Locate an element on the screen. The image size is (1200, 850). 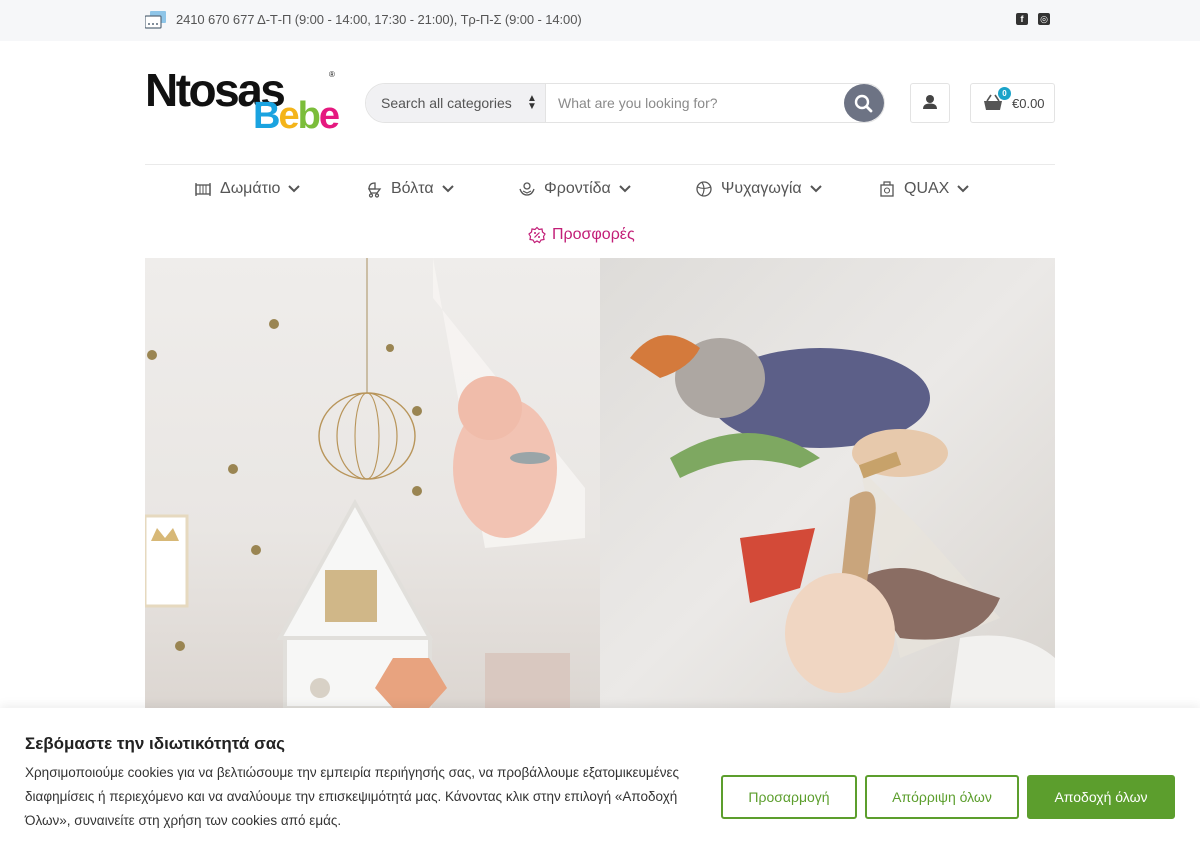
nav-item-label: QUAX is located at coordinates (927, 188).